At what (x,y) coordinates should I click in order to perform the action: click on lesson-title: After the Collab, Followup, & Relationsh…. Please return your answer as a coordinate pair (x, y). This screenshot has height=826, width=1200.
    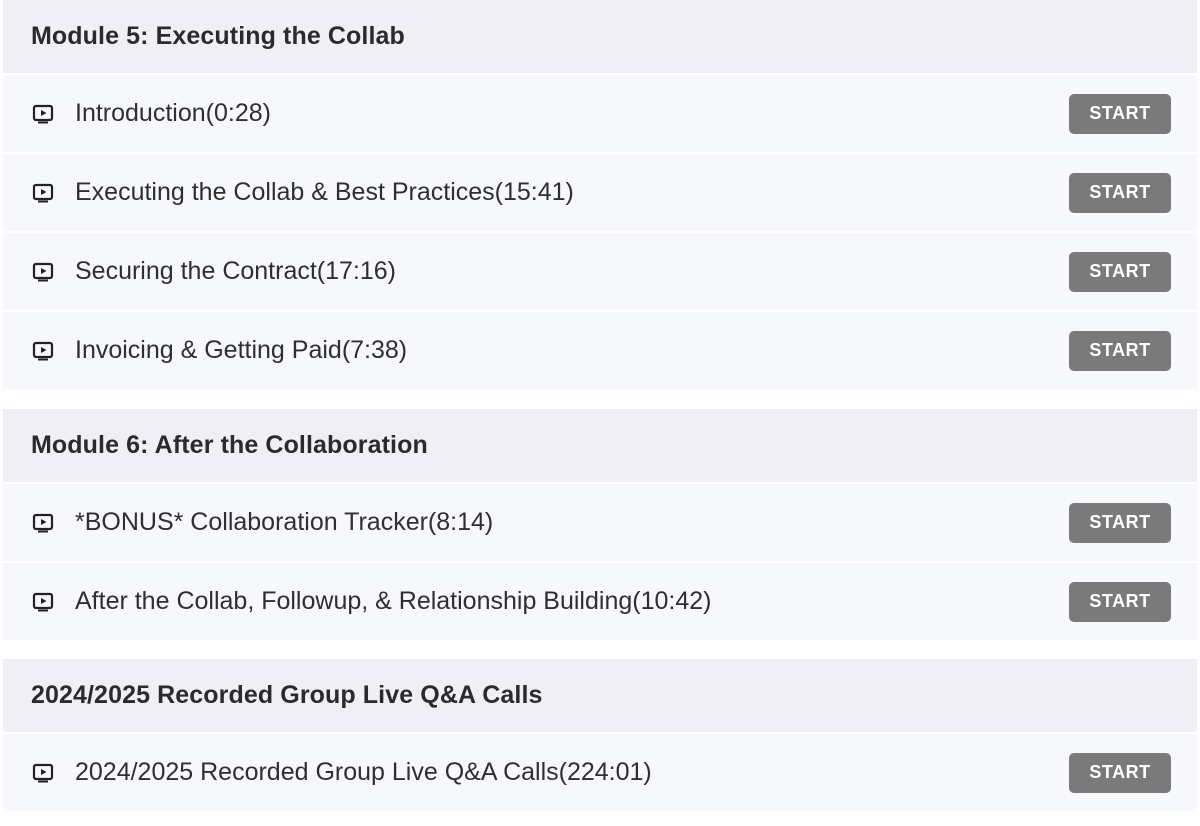
    Looking at the image, I should click on (572, 601).